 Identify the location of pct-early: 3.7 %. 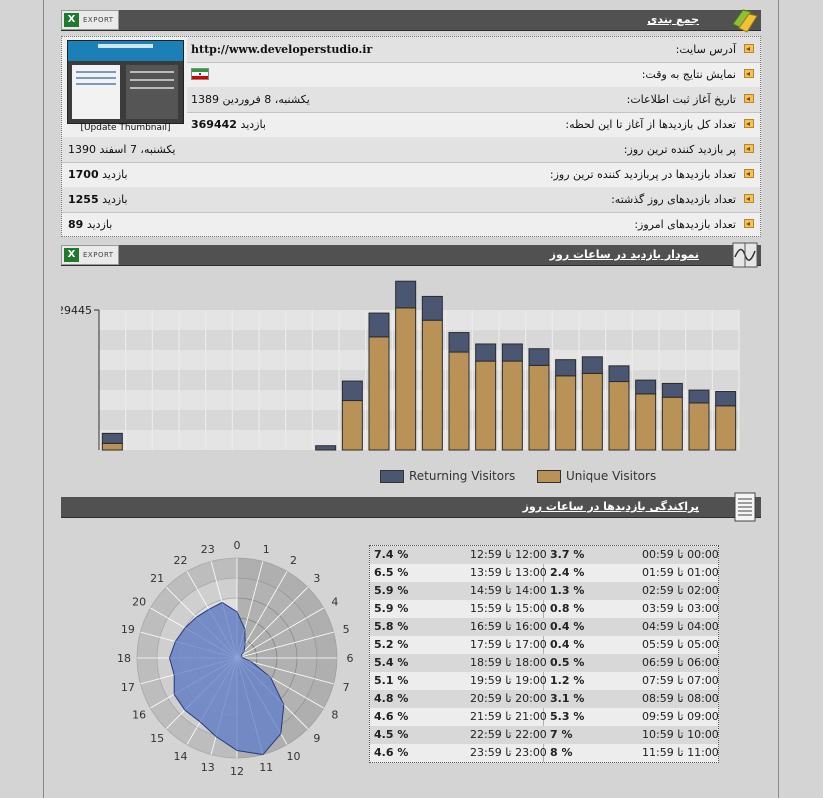
(567, 554).